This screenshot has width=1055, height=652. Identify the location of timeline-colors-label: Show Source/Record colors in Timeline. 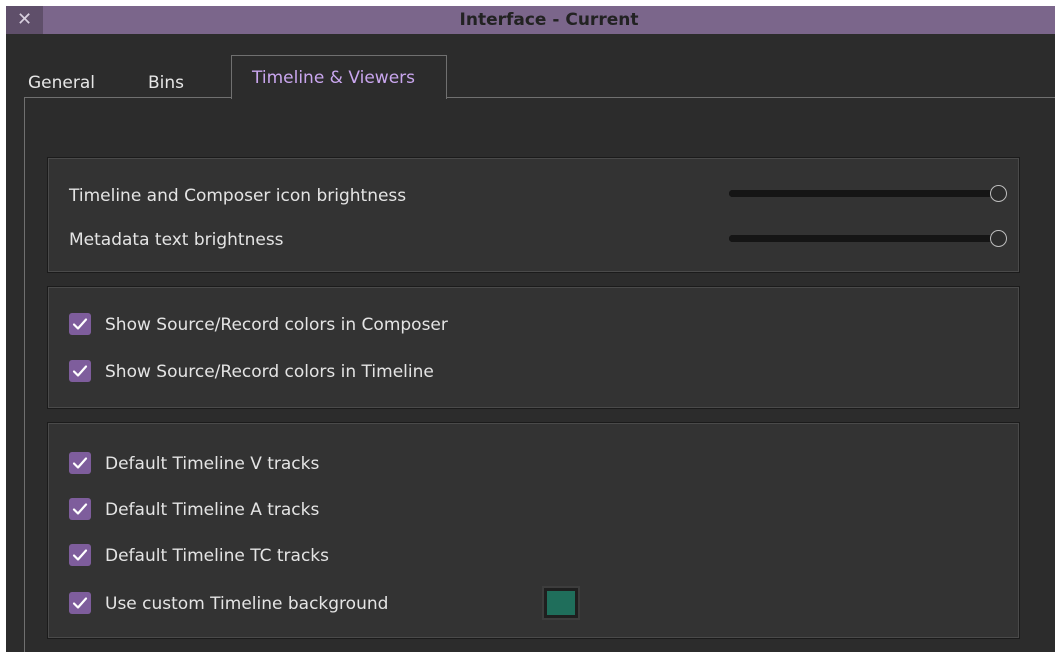
(269, 372).